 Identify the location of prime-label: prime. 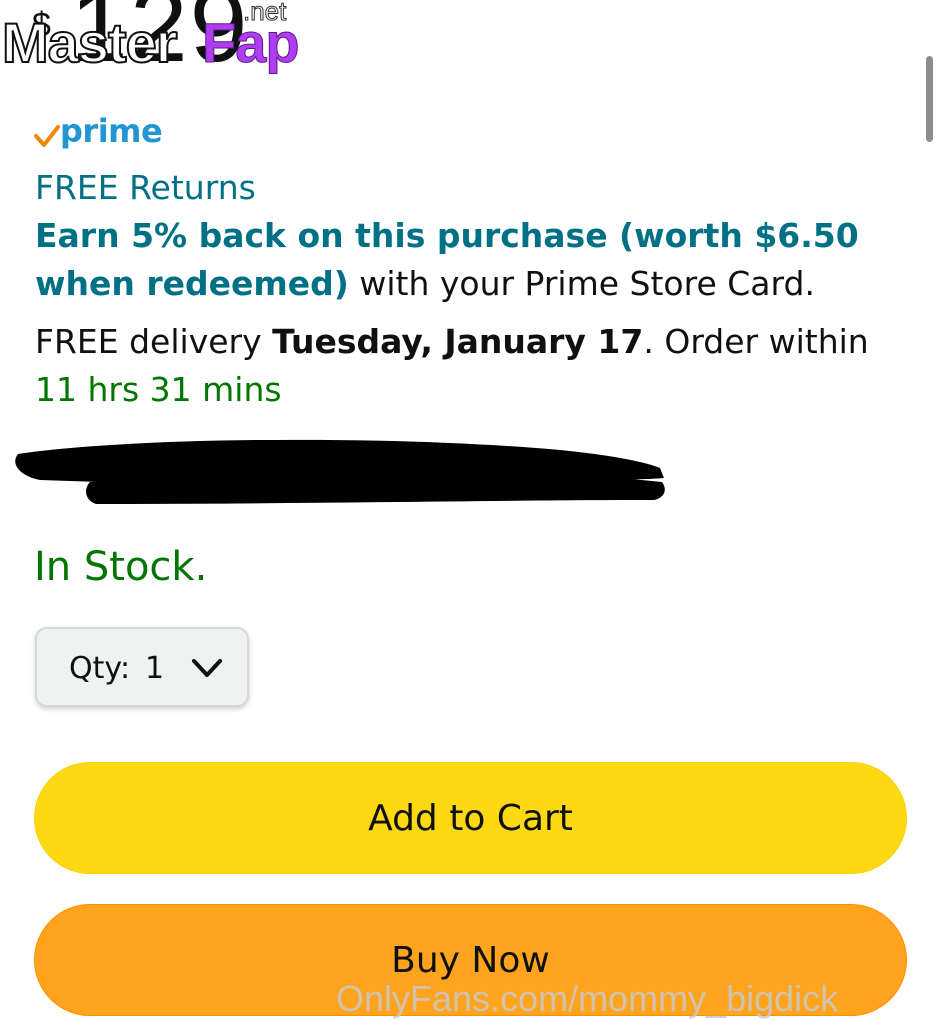
(111, 131).